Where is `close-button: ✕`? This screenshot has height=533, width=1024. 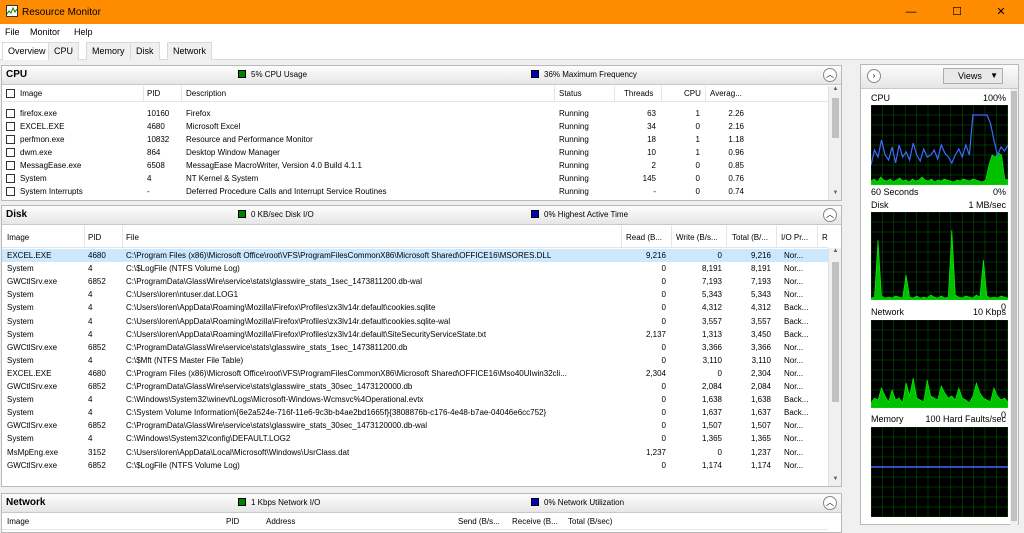
close-button: ✕ is located at coordinates (1001, 12).